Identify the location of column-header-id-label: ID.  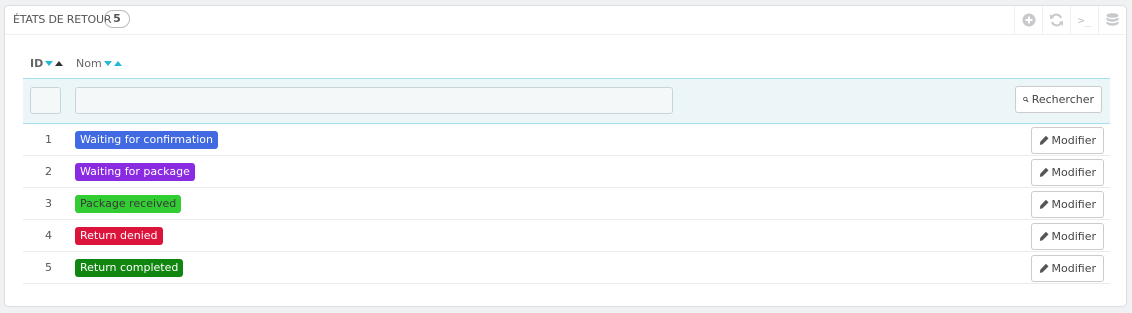
(37, 63).